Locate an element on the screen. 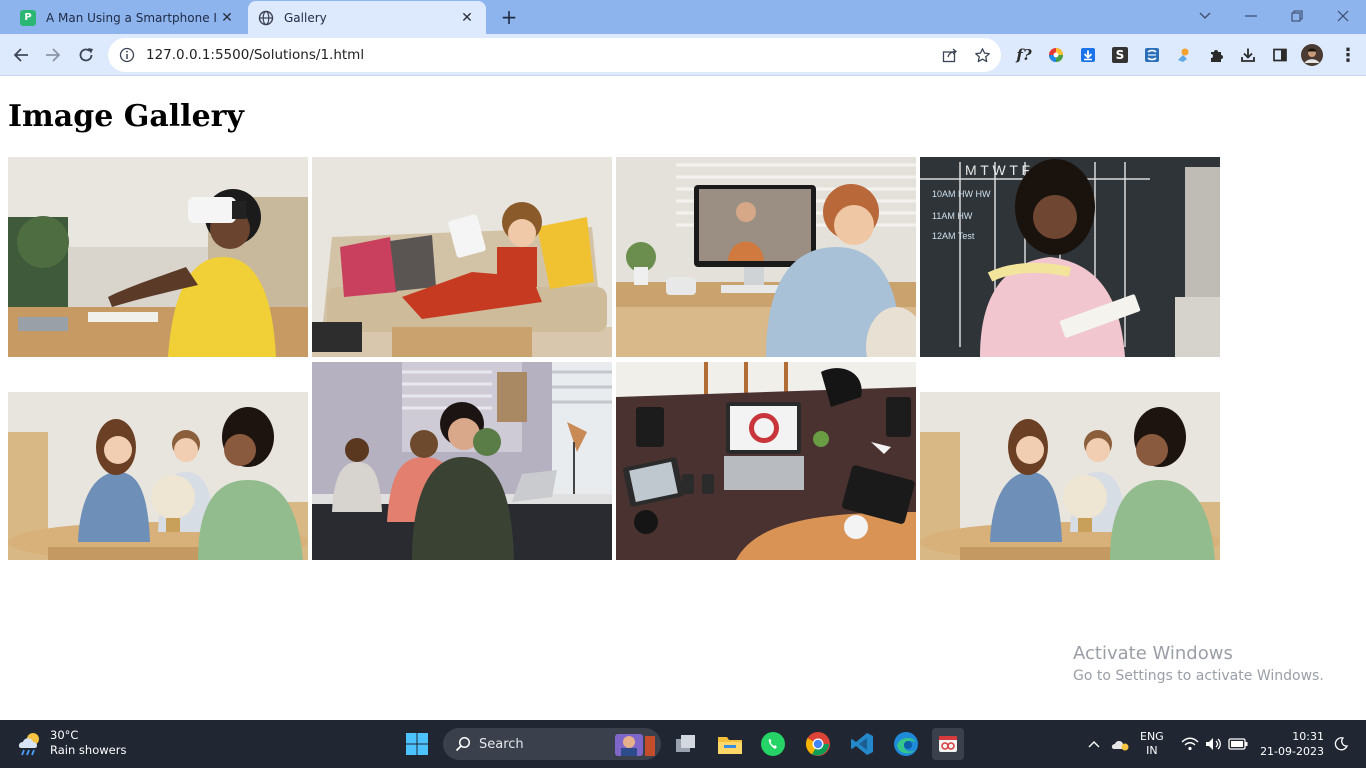  url-text: 127.0.0.1:5500/Solutions/1.html is located at coordinates (541, 55).